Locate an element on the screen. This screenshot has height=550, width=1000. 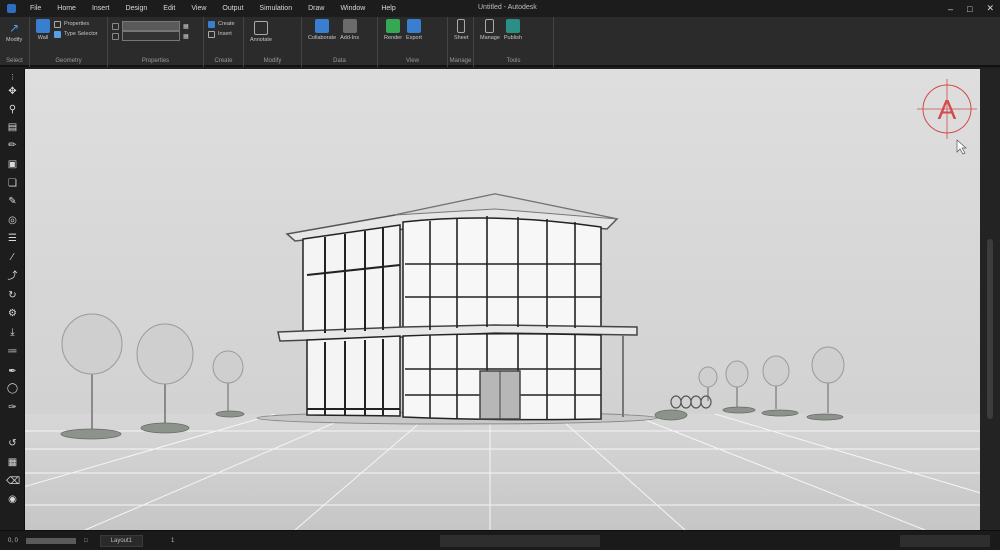
annotate-icon is located at coordinates (261, 28).